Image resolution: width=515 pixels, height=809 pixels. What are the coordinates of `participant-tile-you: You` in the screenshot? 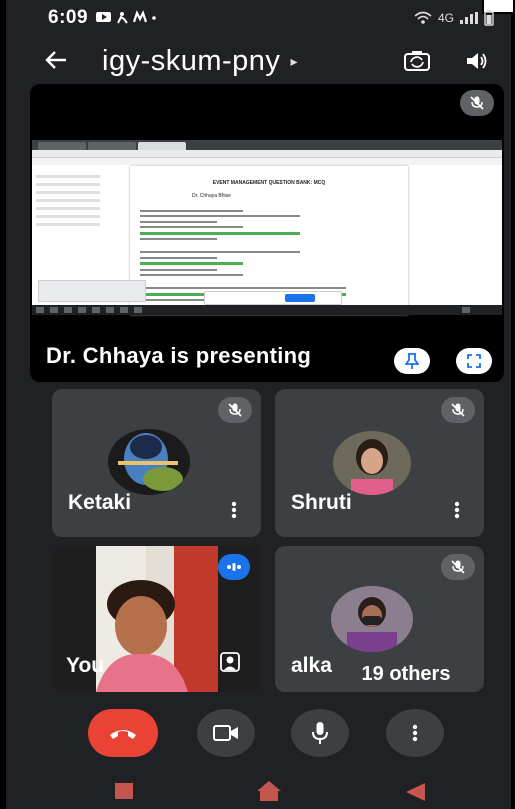 It's located at (156, 619).